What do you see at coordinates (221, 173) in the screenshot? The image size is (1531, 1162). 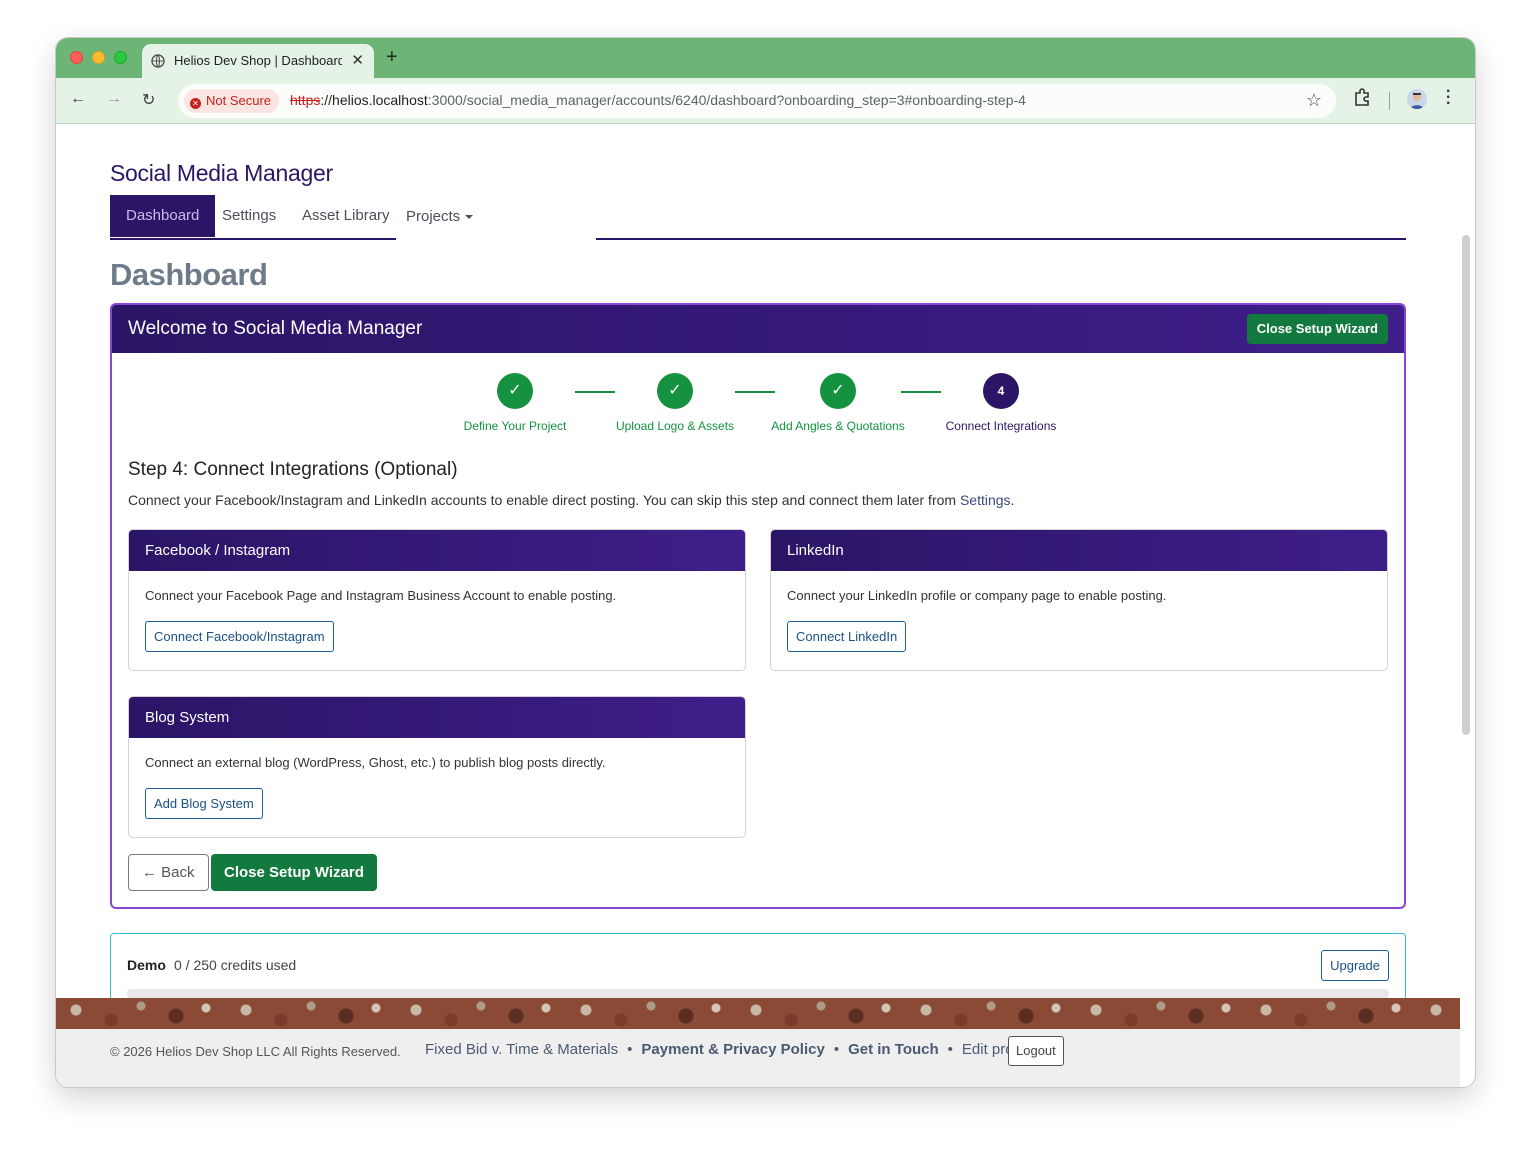 I see `app-title: Social Media Manager` at bounding box center [221, 173].